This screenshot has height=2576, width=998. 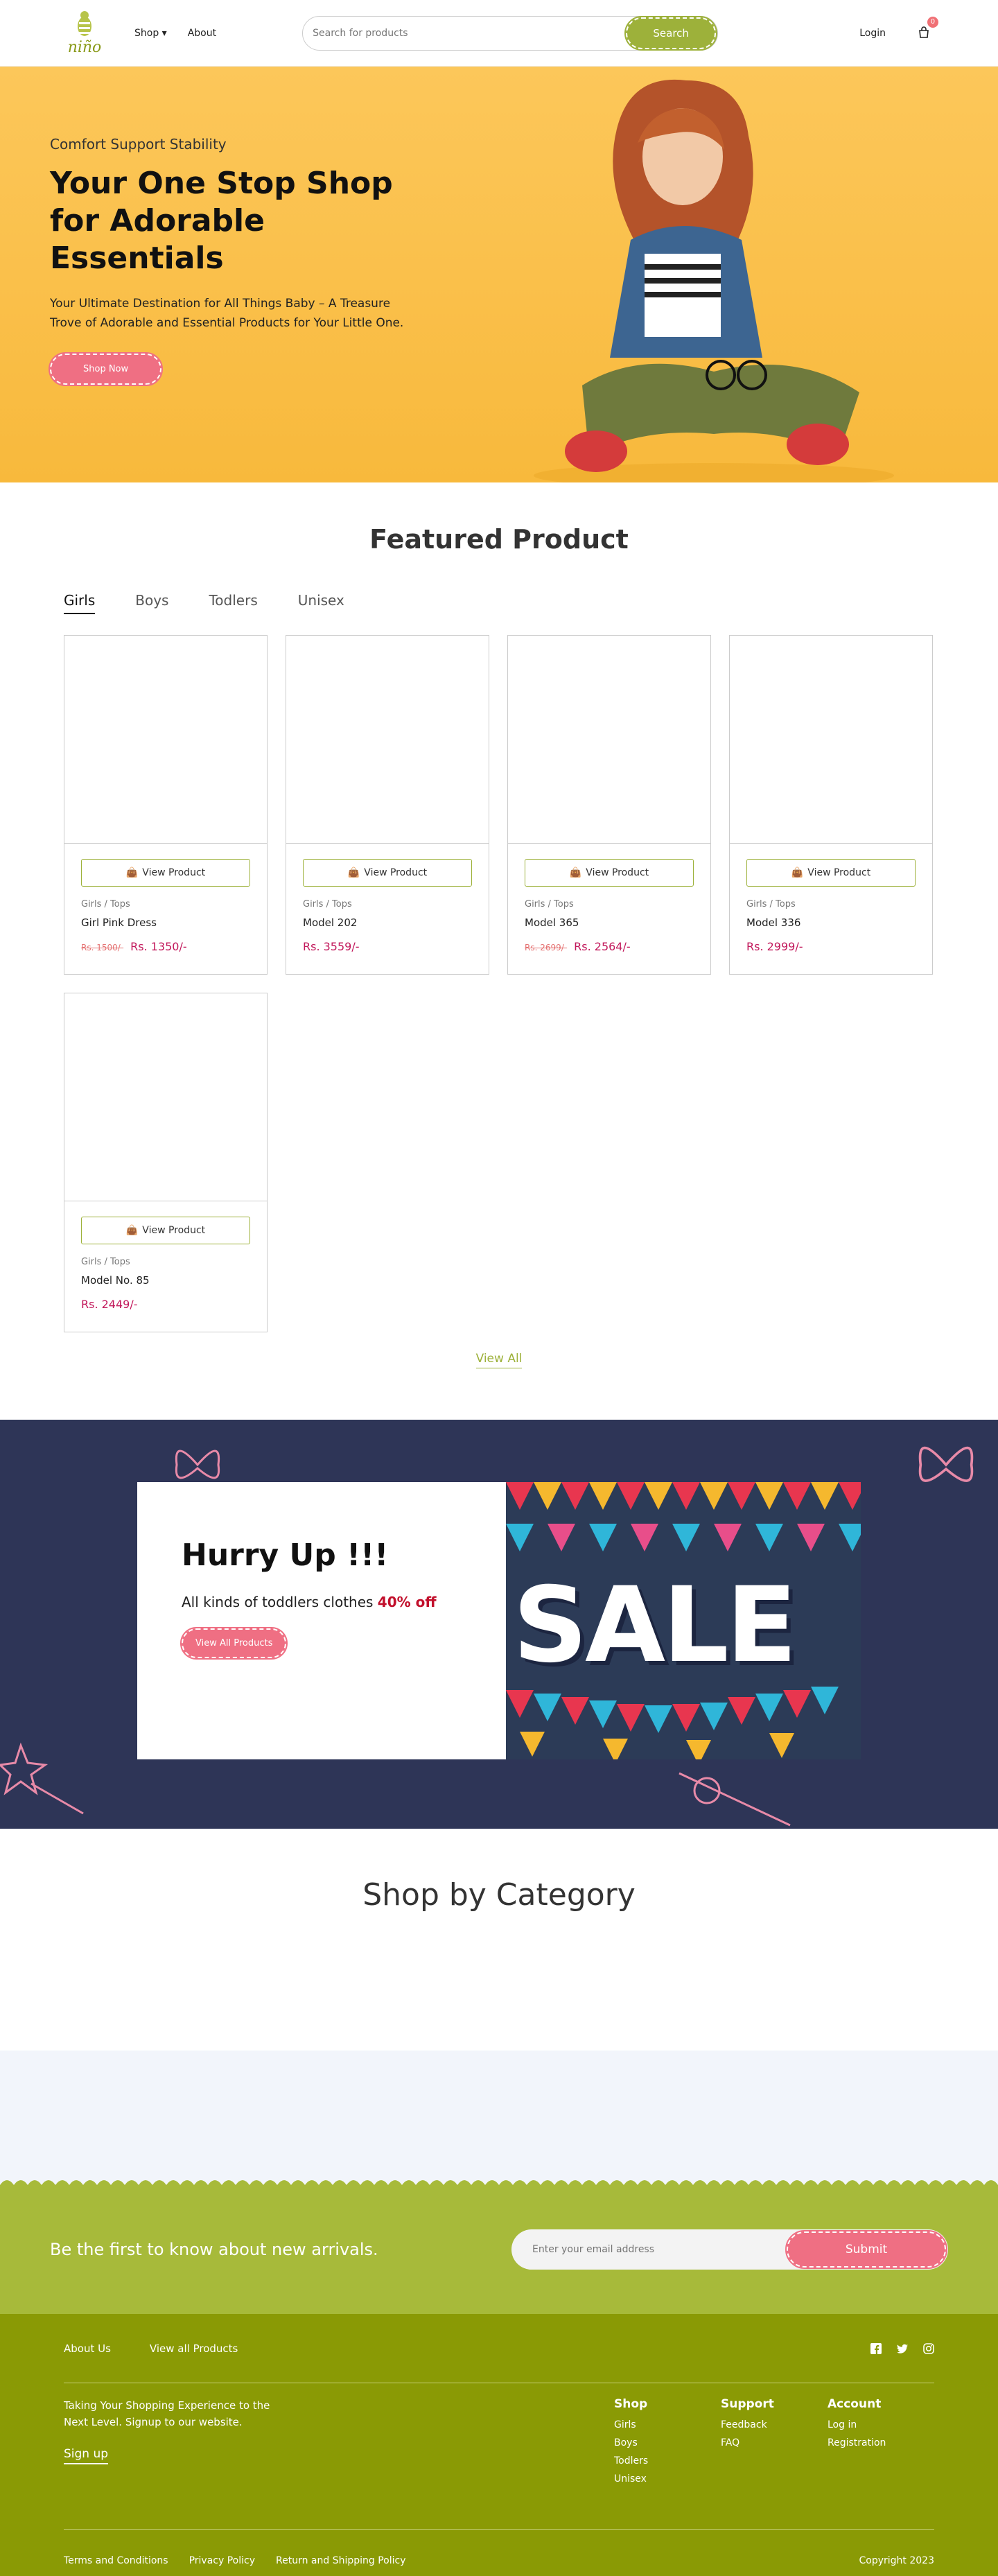 What do you see at coordinates (668, 2478) in the screenshot?
I see `footer-link: Unisex` at bounding box center [668, 2478].